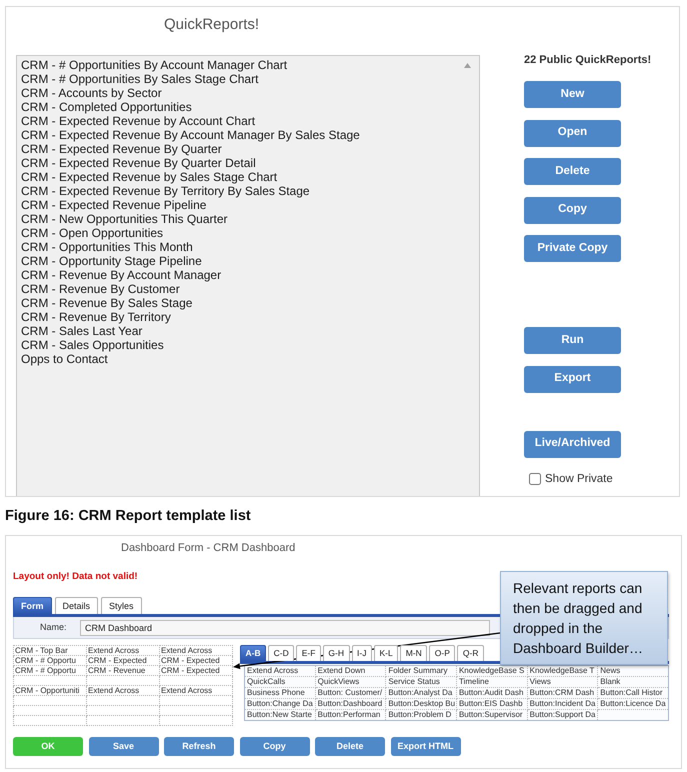 The height and width of the screenshot is (772, 687). What do you see at coordinates (350, 704) in the screenshot?
I see `widget-cell: Button:Dashboard` at bounding box center [350, 704].